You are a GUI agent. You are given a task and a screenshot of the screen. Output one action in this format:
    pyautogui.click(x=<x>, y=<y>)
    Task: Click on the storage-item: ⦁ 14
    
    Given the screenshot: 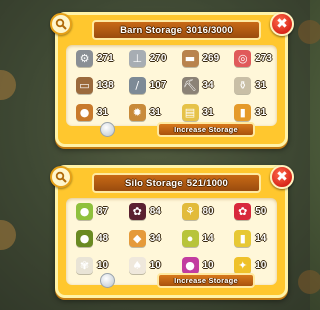 What is the action you would take?
    pyautogui.click(x=198, y=238)
    